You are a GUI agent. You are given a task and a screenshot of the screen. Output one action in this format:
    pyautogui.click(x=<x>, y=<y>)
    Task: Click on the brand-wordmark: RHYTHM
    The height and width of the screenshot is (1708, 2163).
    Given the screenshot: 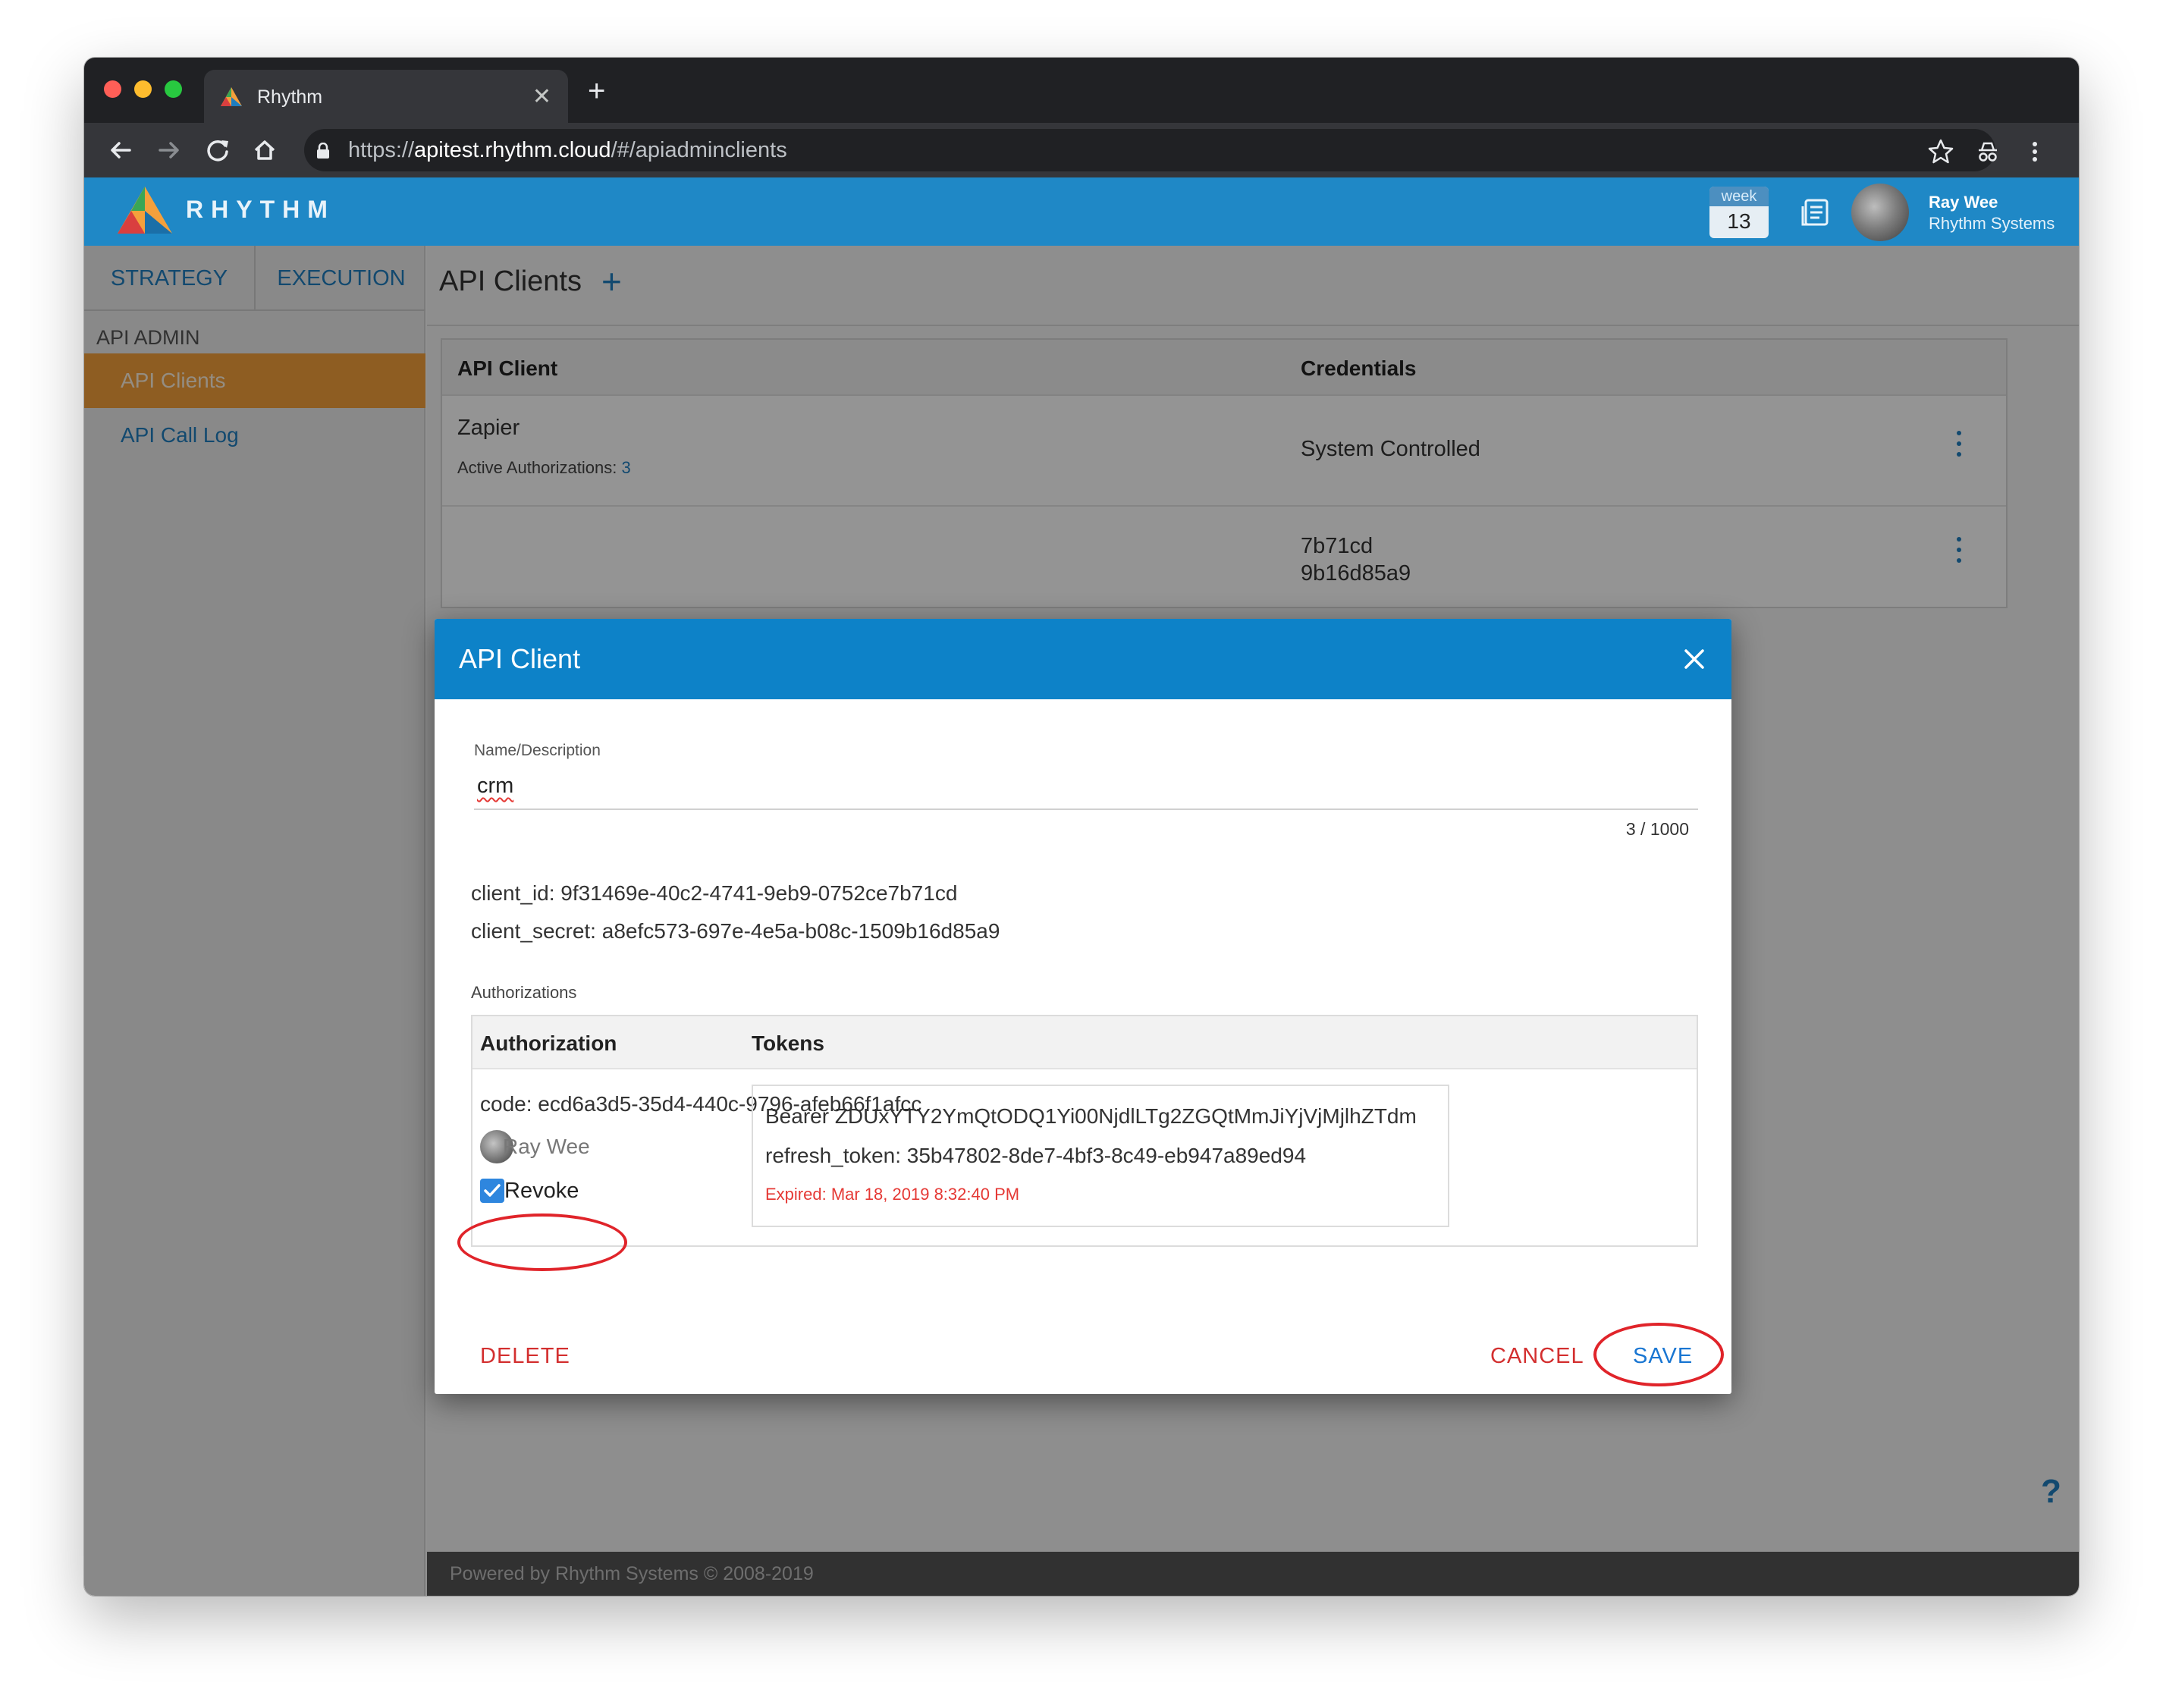 What is the action you would take?
    pyautogui.click(x=260, y=209)
    